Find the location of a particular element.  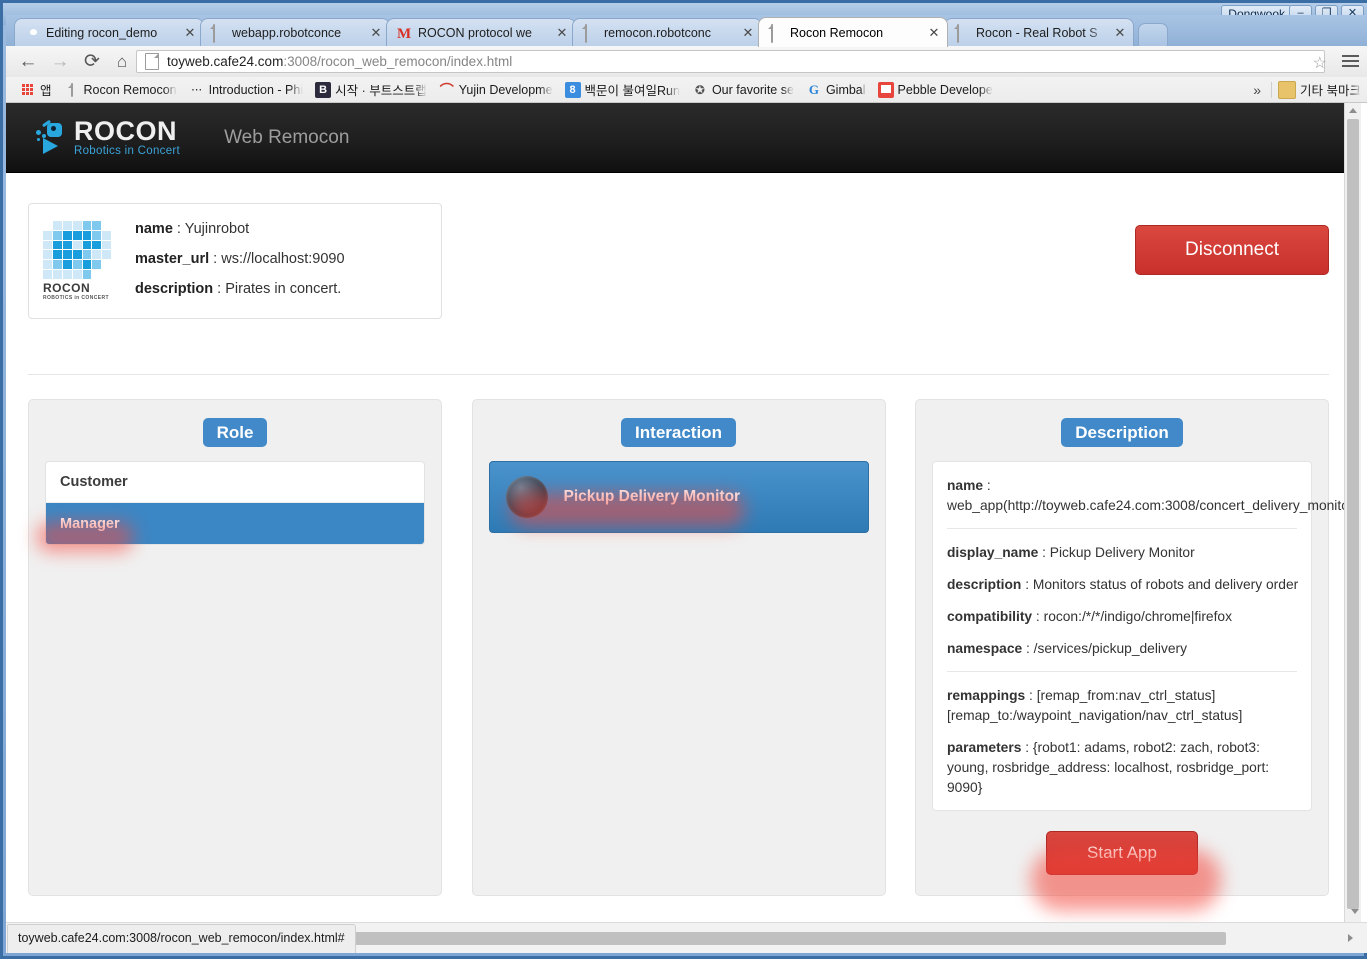

field-key: compatibility is located at coordinates (990, 616).